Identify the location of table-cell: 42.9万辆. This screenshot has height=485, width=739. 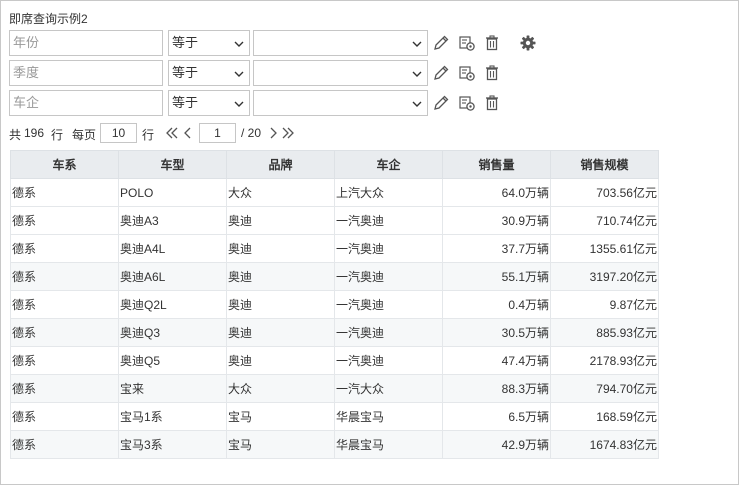
(496, 444).